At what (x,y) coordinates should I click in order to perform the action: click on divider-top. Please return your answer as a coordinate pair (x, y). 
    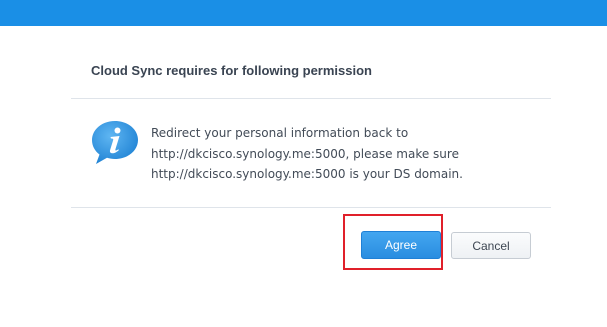
    Looking at the image, I should click on (311, 98).